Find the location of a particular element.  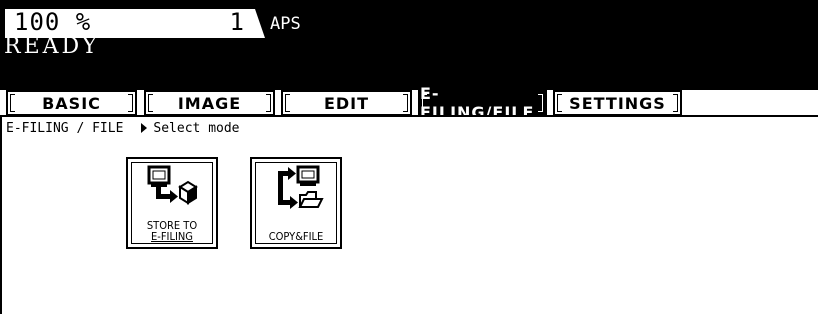

breadcrumb: E-FILING / FILE Select mode is located at coordinates (123, 128).